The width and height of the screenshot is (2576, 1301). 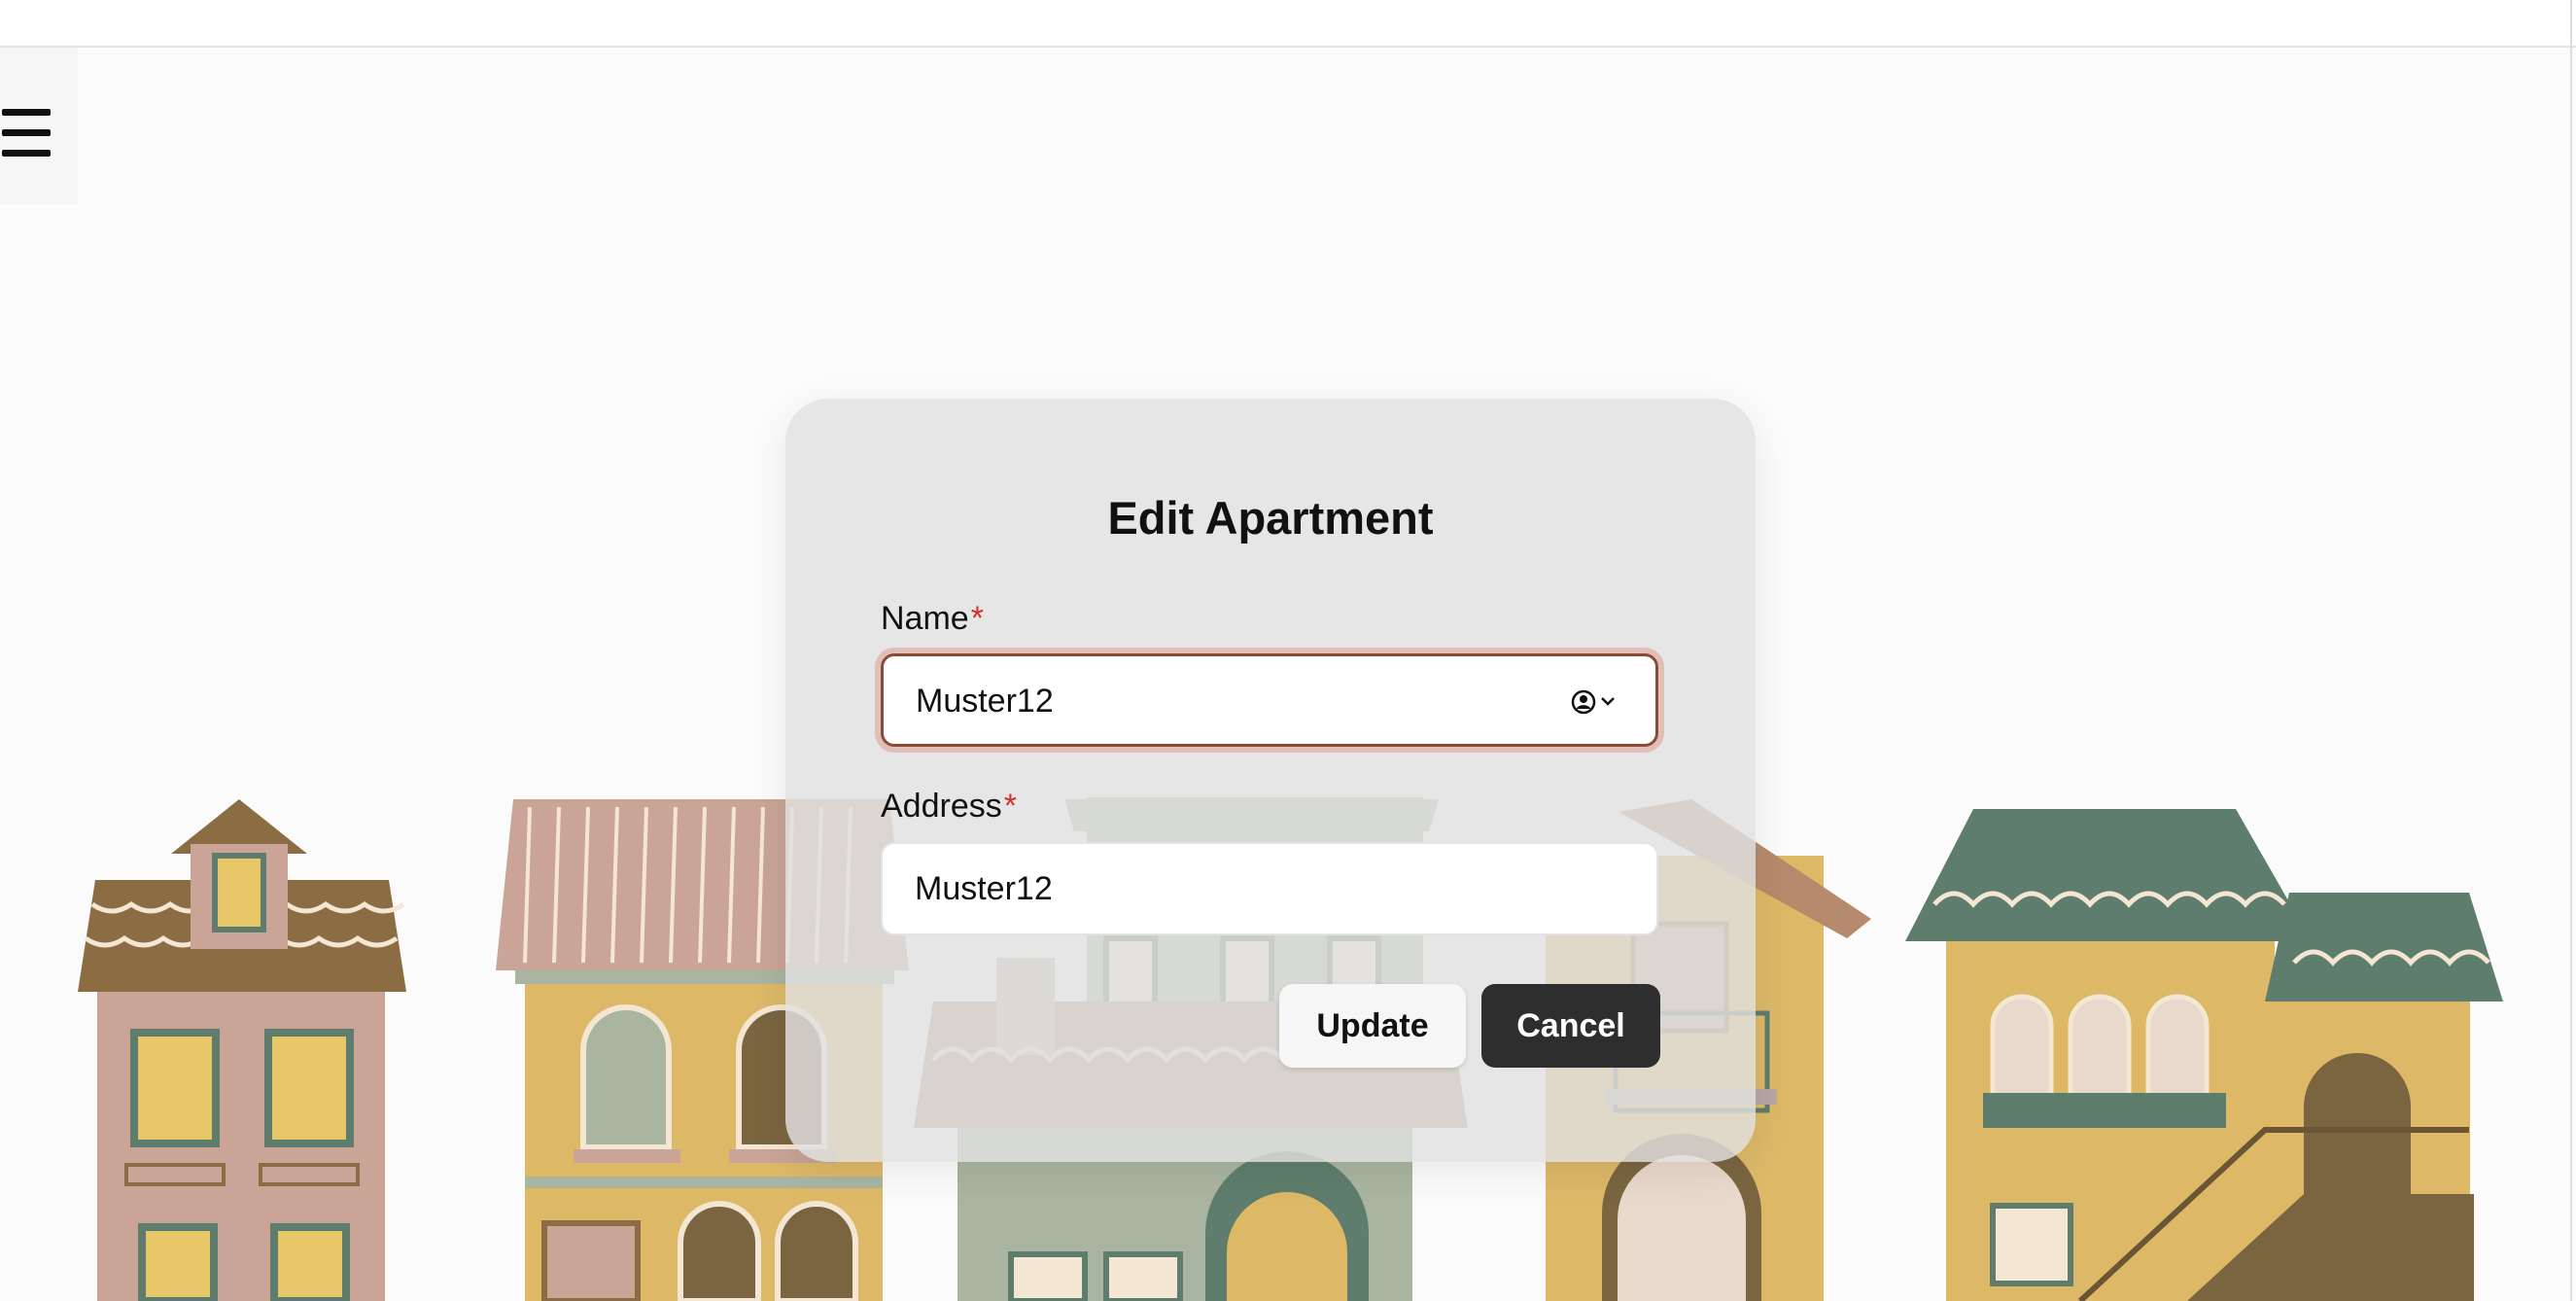 I want to click on name-label: Name*, so click(x=932, y=619).